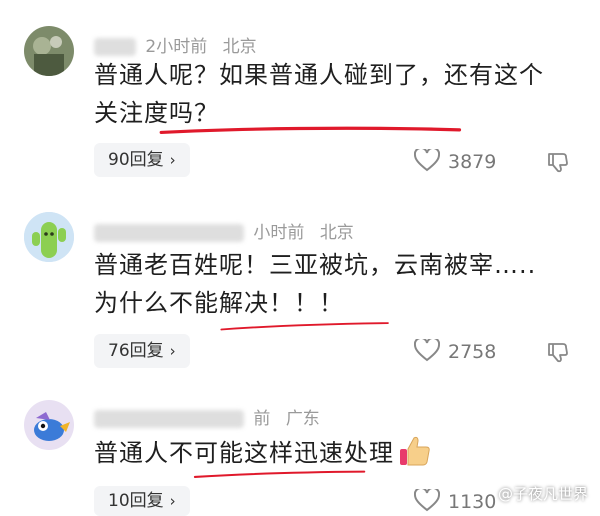 This screenshot has width=600, height=516. I want to click on comment-time: 小时前, so click(279, 233).